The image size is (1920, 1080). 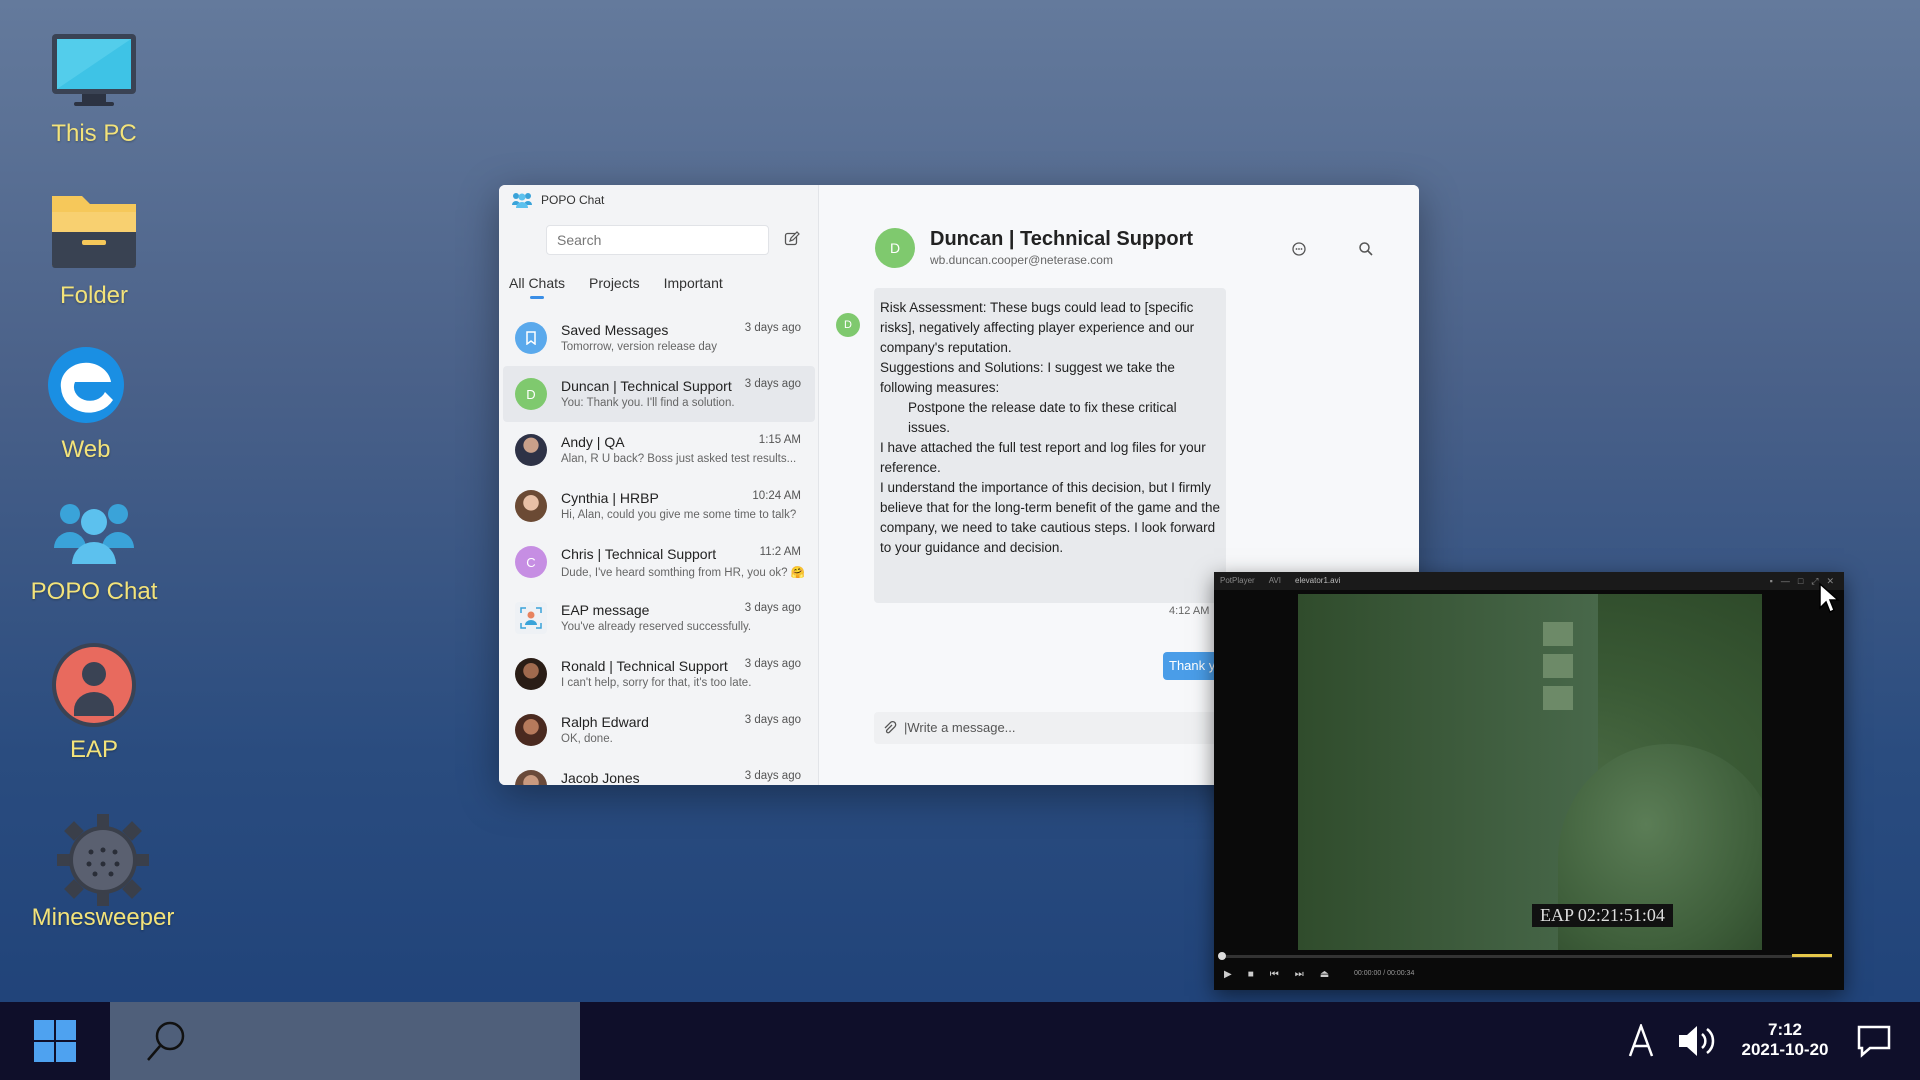 I want to click on notifications-icon, so click(x=1874, y=1041).